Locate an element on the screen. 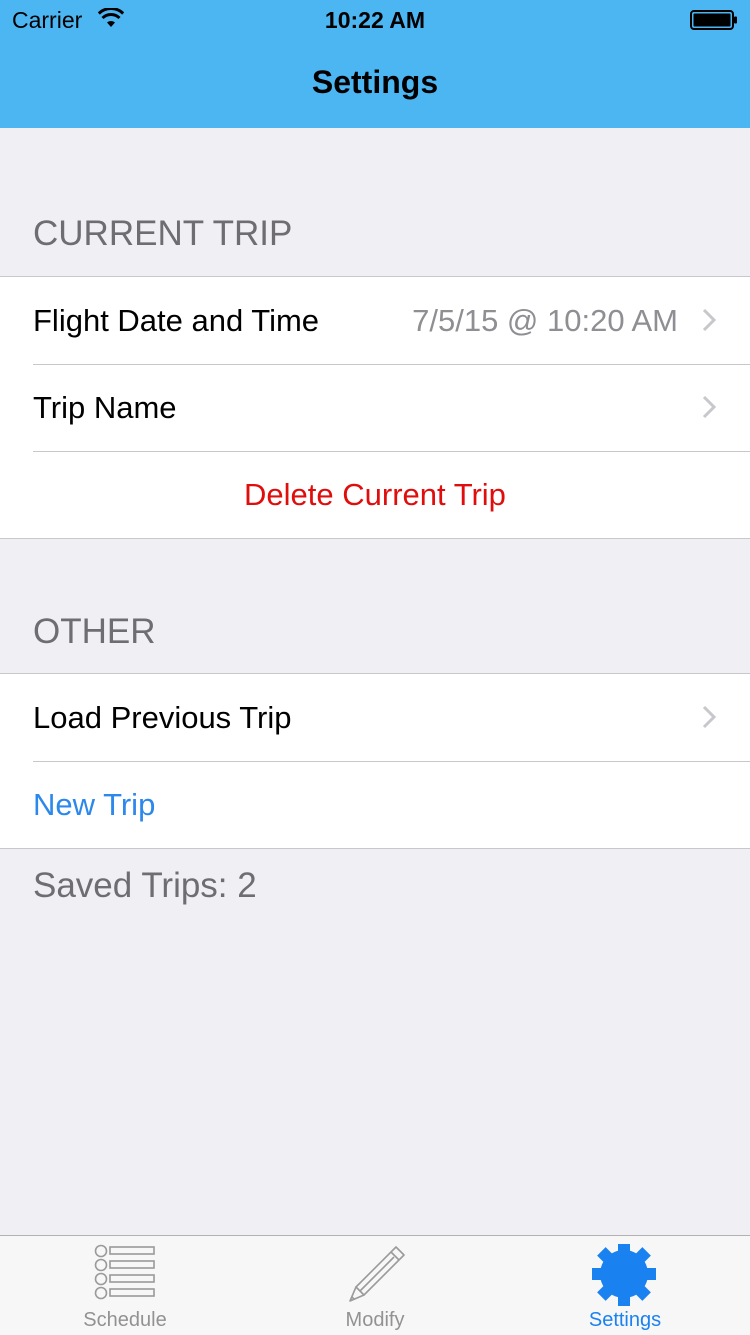  other-group: Load Previous Trip New Trip is located at coordinates (375, 761).